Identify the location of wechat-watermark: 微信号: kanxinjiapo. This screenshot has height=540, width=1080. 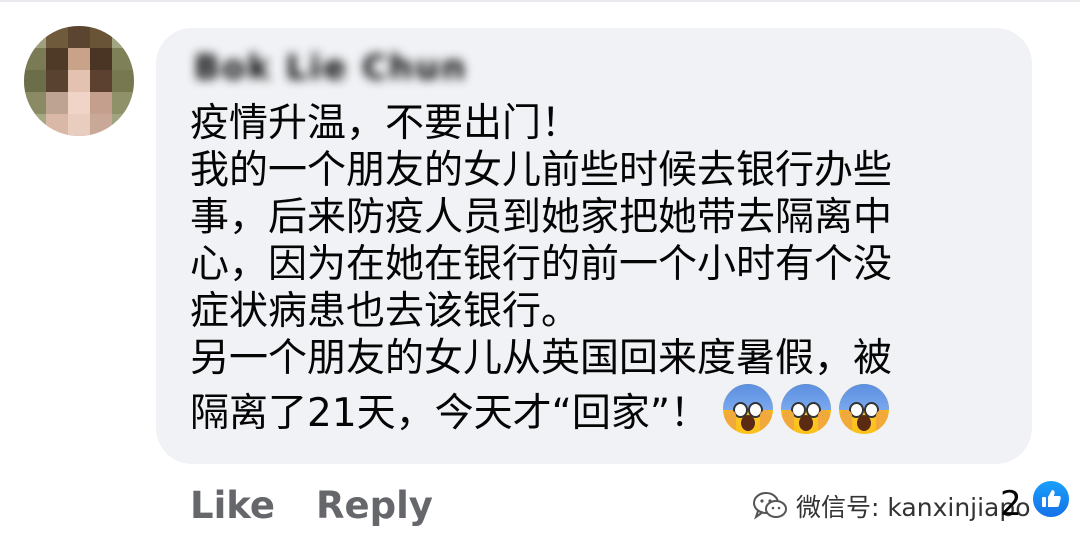
(891, 506).